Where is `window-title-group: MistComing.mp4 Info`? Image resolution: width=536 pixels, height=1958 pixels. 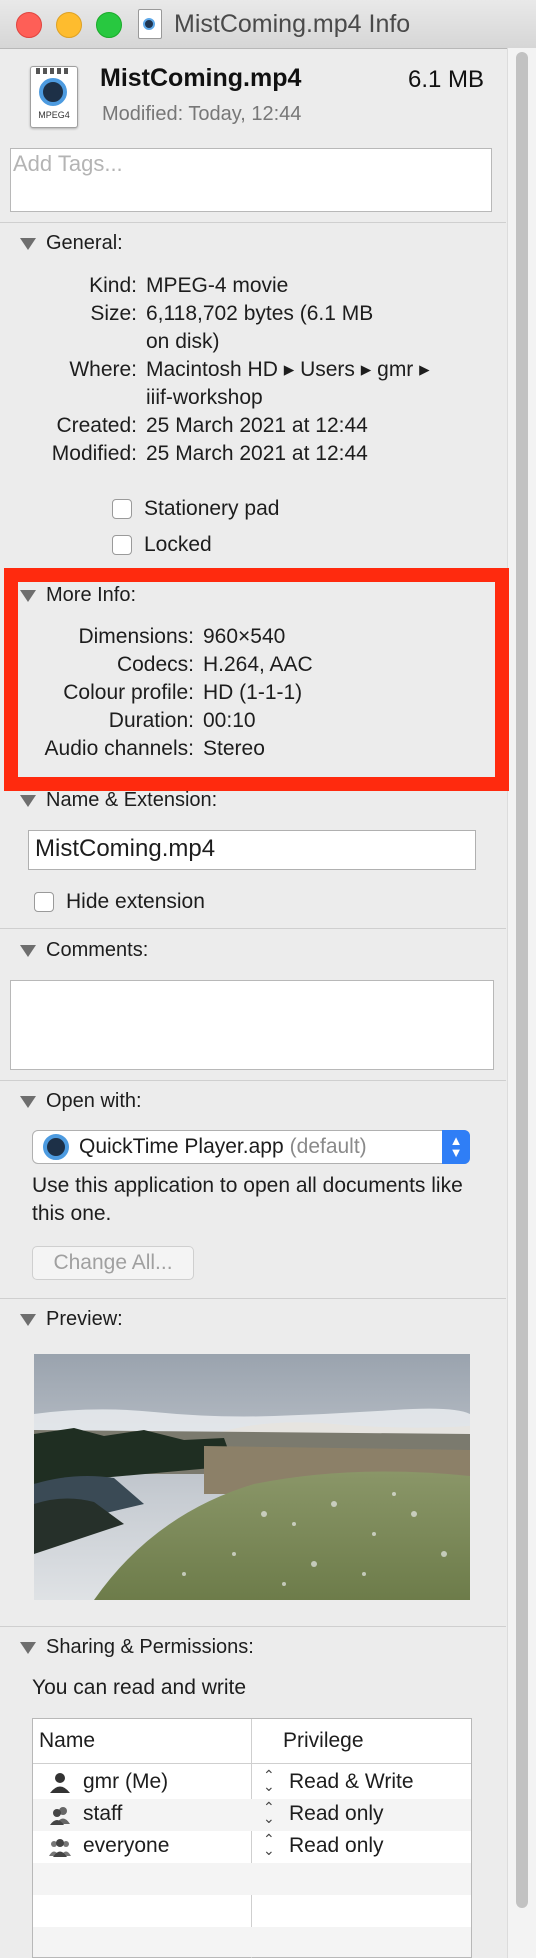 window-title-group: MistComing.mp4 Info is located at coordinates (274, 24).